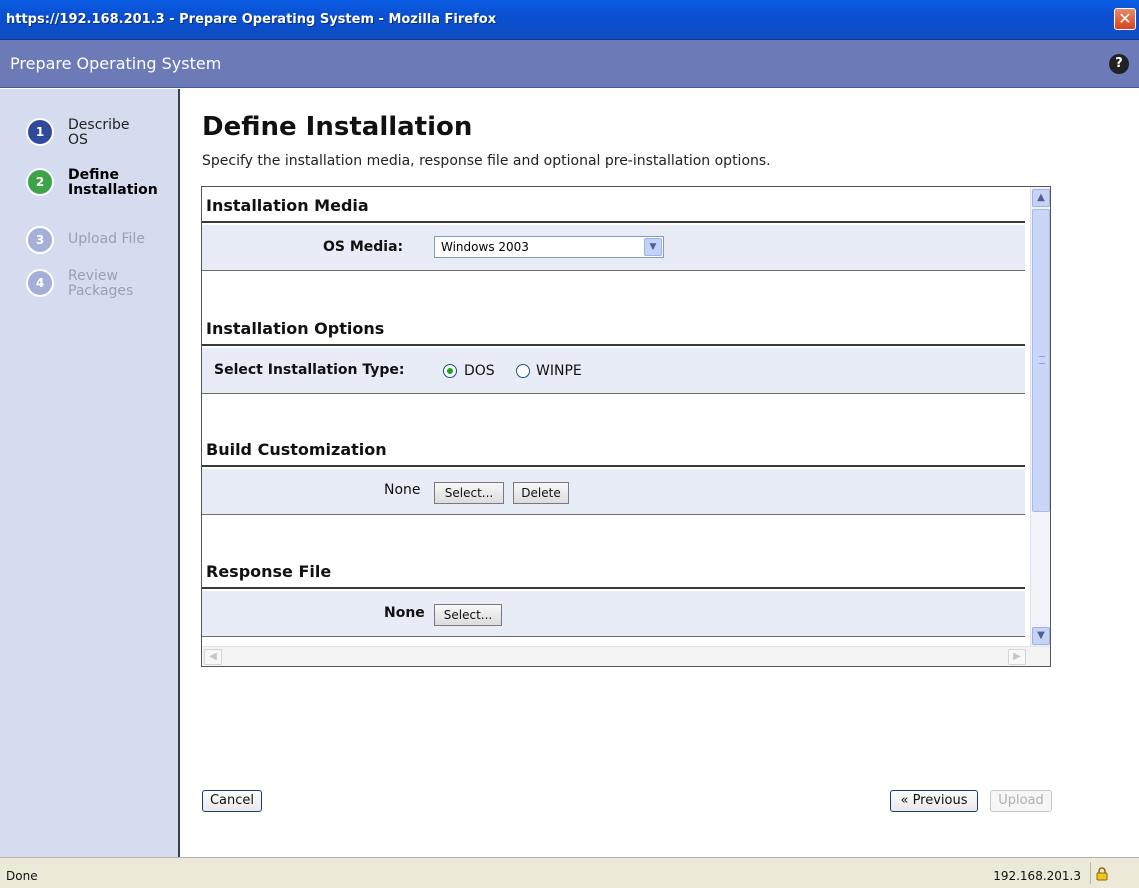 The width and height of the screenshot is (1139, 888). Describe the element at coordinates (1041, 636) in the screenshot. I see `scroll-down-icon: ▼` at that location.